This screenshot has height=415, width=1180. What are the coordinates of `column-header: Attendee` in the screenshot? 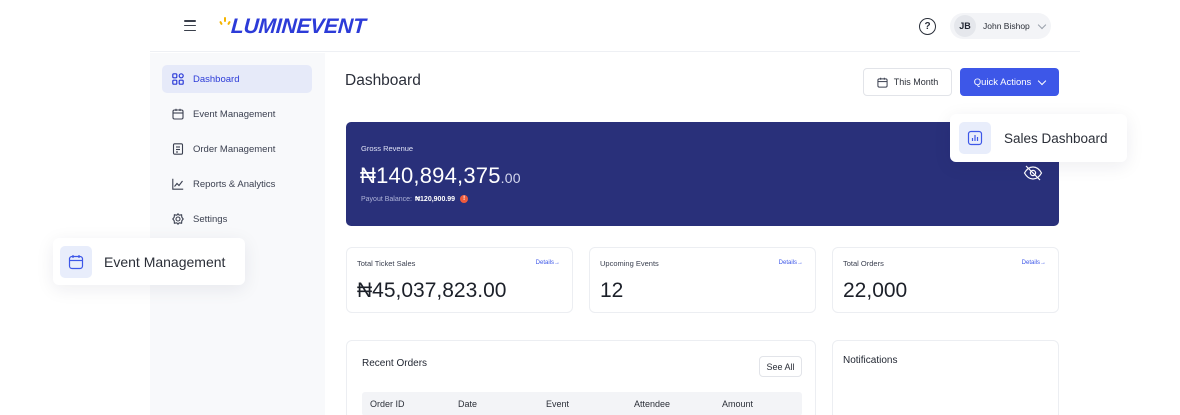 It's located at (652, 404).